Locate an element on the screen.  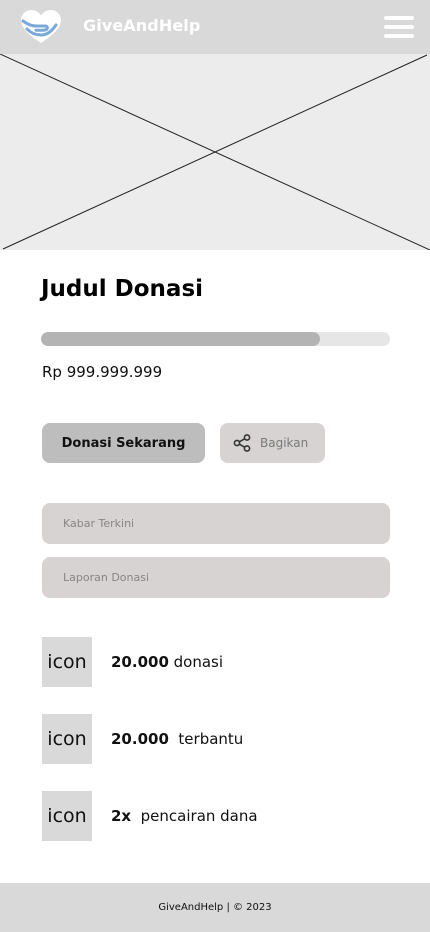
stat-helped-icon: icon is located at coordinates (67, 739).